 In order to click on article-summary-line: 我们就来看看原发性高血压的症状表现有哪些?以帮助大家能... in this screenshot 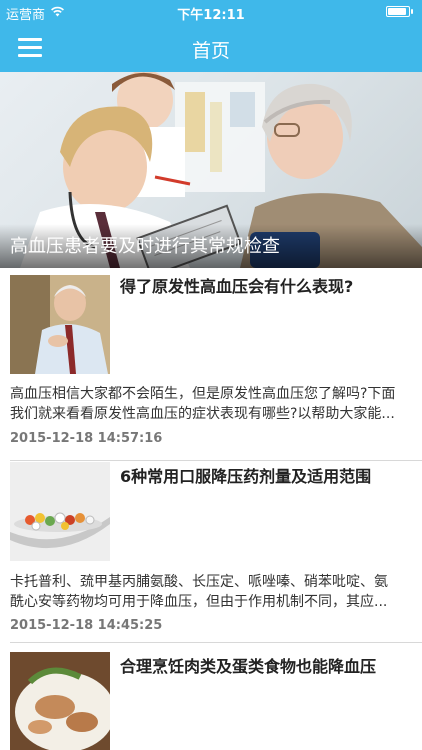, I will do `click(202, 414)`.